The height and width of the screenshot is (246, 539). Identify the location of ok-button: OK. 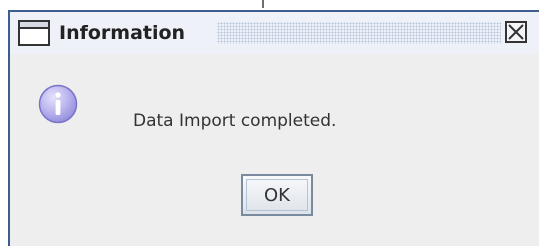
(277, 195).